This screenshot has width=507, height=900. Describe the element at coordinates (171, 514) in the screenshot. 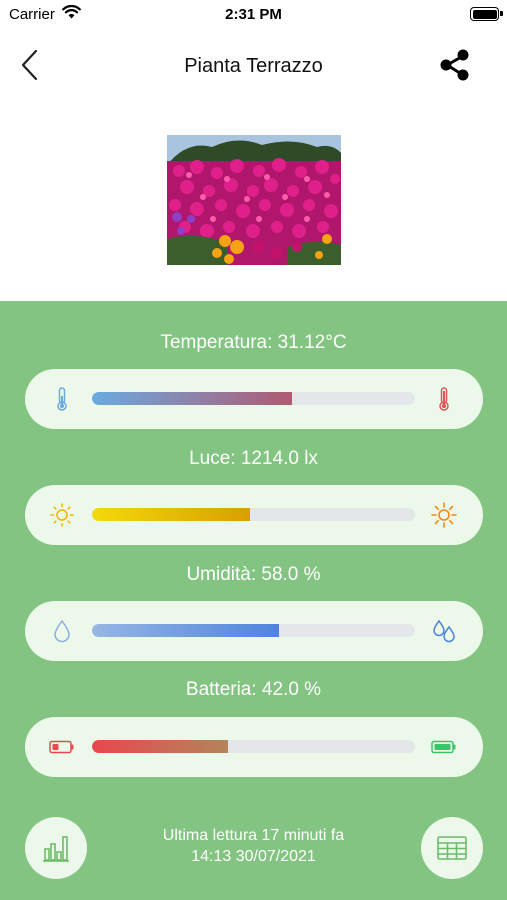

I see `light-fill` at that location.